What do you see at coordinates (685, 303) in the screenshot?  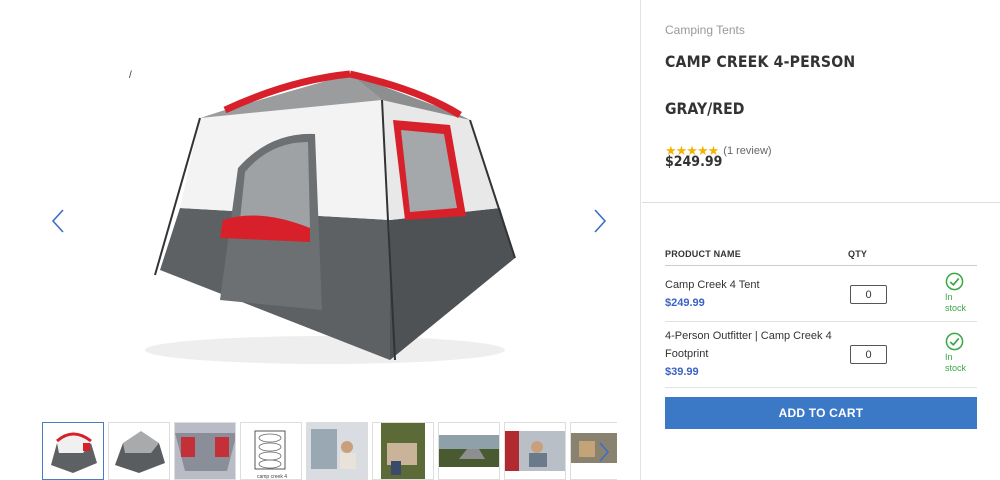 I see `row-1-price: $249.99` at bounding box center [685, 303].